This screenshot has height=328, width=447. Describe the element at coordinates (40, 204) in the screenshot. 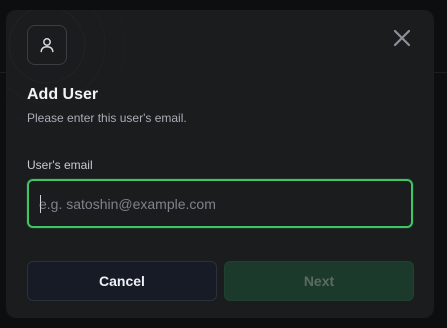

I see `text-caret` at that location.